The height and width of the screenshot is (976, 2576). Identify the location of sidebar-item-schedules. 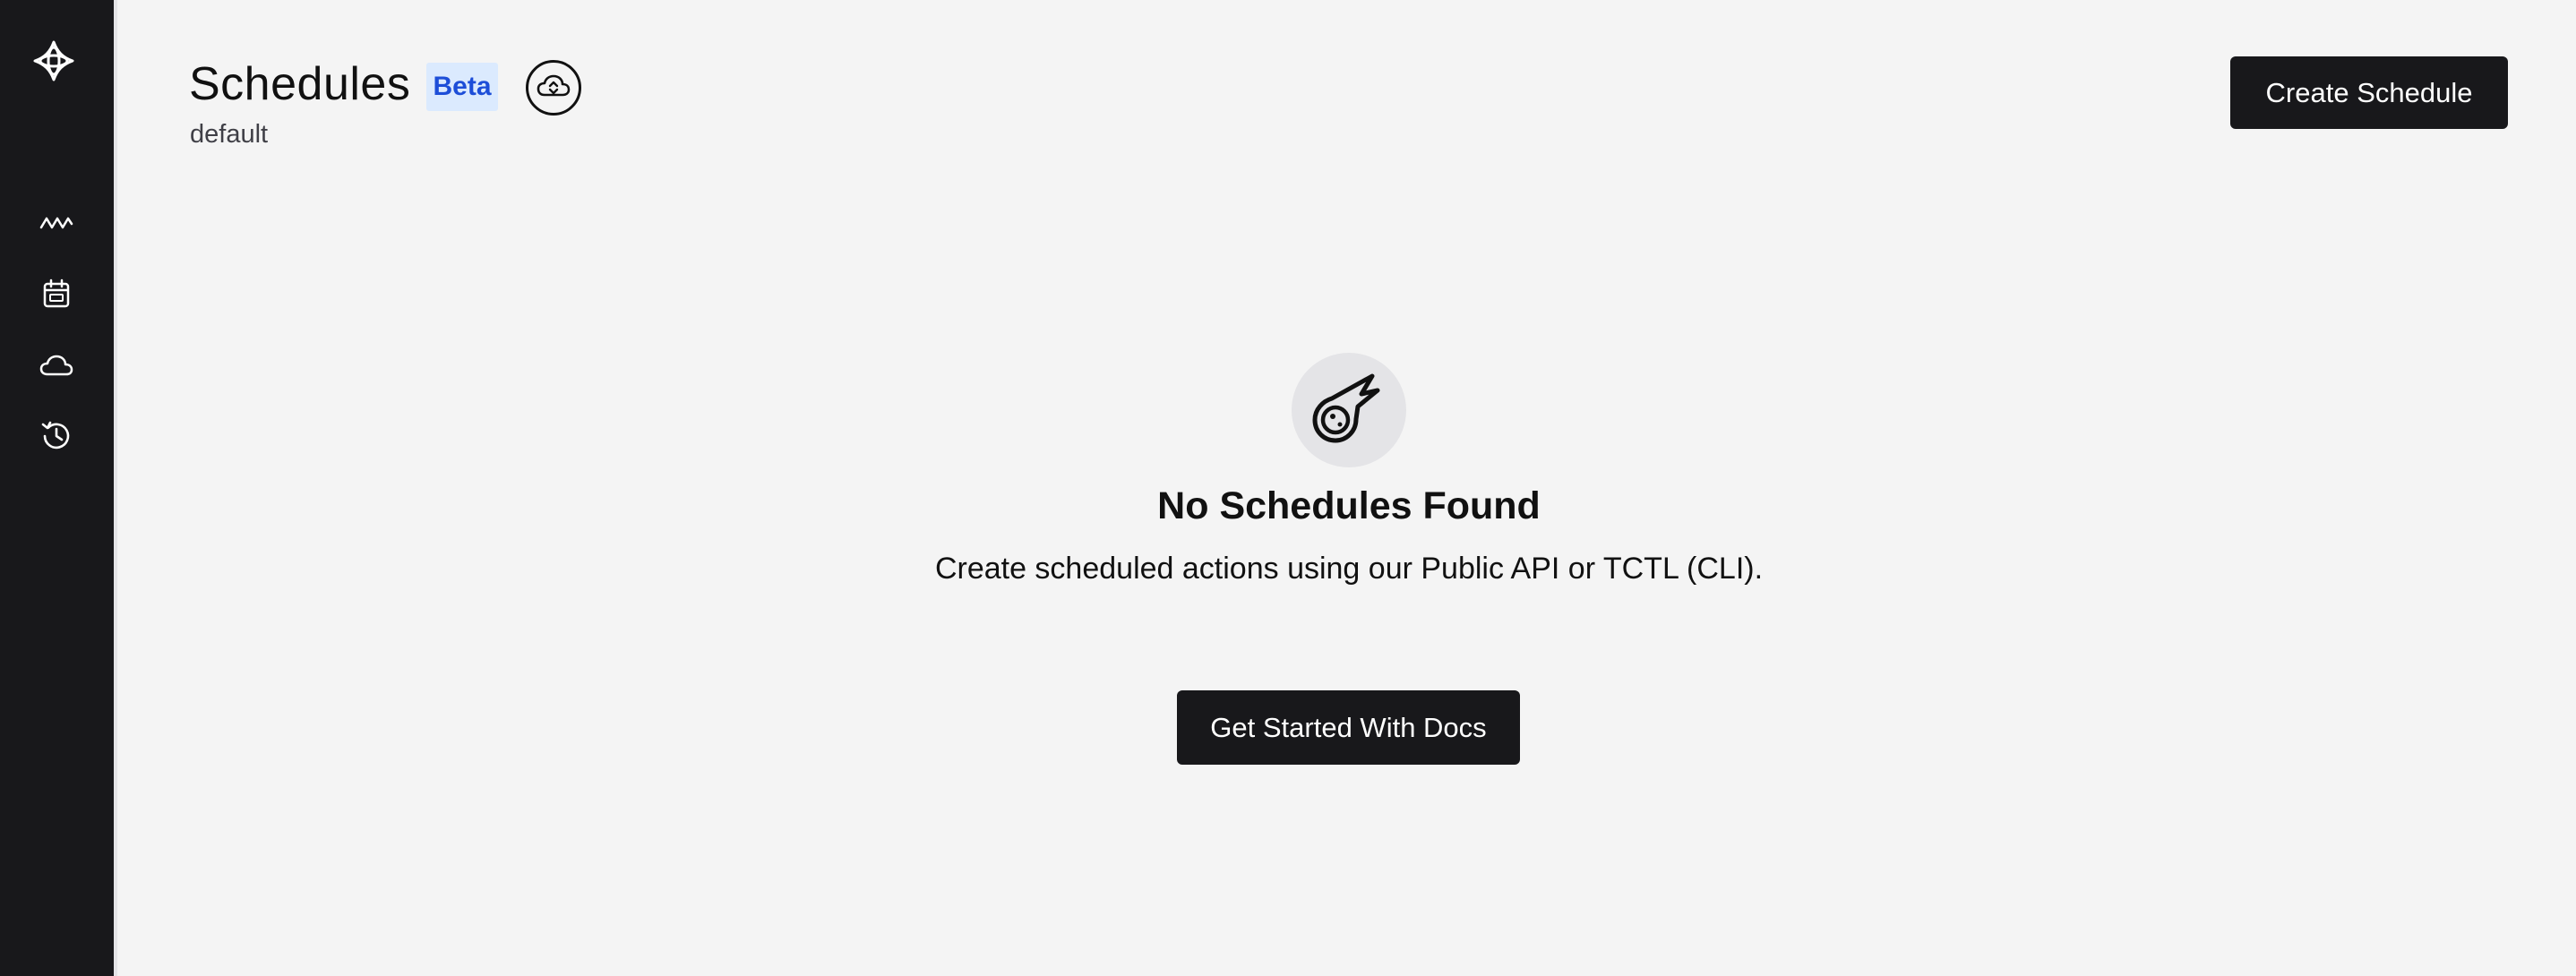
(56, 294).